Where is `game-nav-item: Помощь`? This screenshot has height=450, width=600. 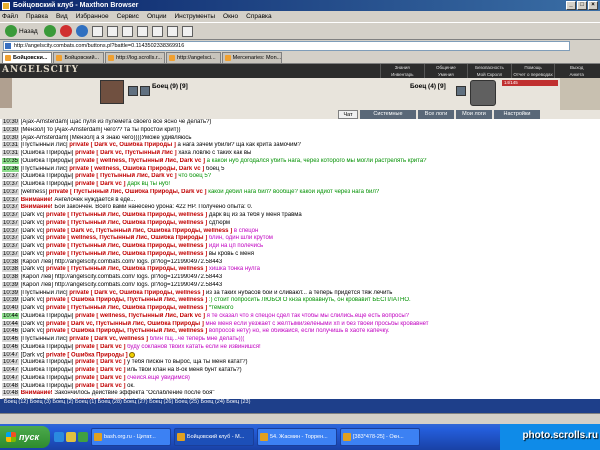 game-nav-item: Помощь is located at coordinates (532, 67).